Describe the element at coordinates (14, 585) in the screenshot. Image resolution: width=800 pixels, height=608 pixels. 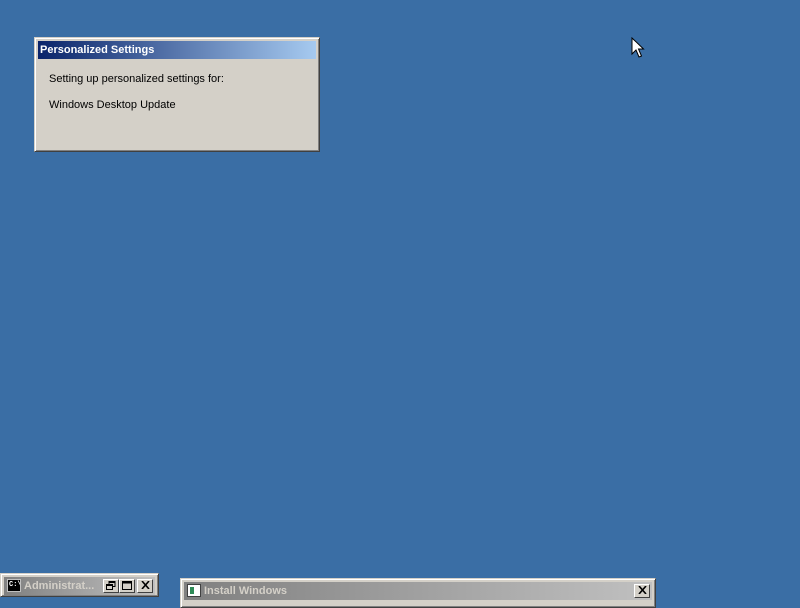
I see `cmd-icon: C:\` at that location.